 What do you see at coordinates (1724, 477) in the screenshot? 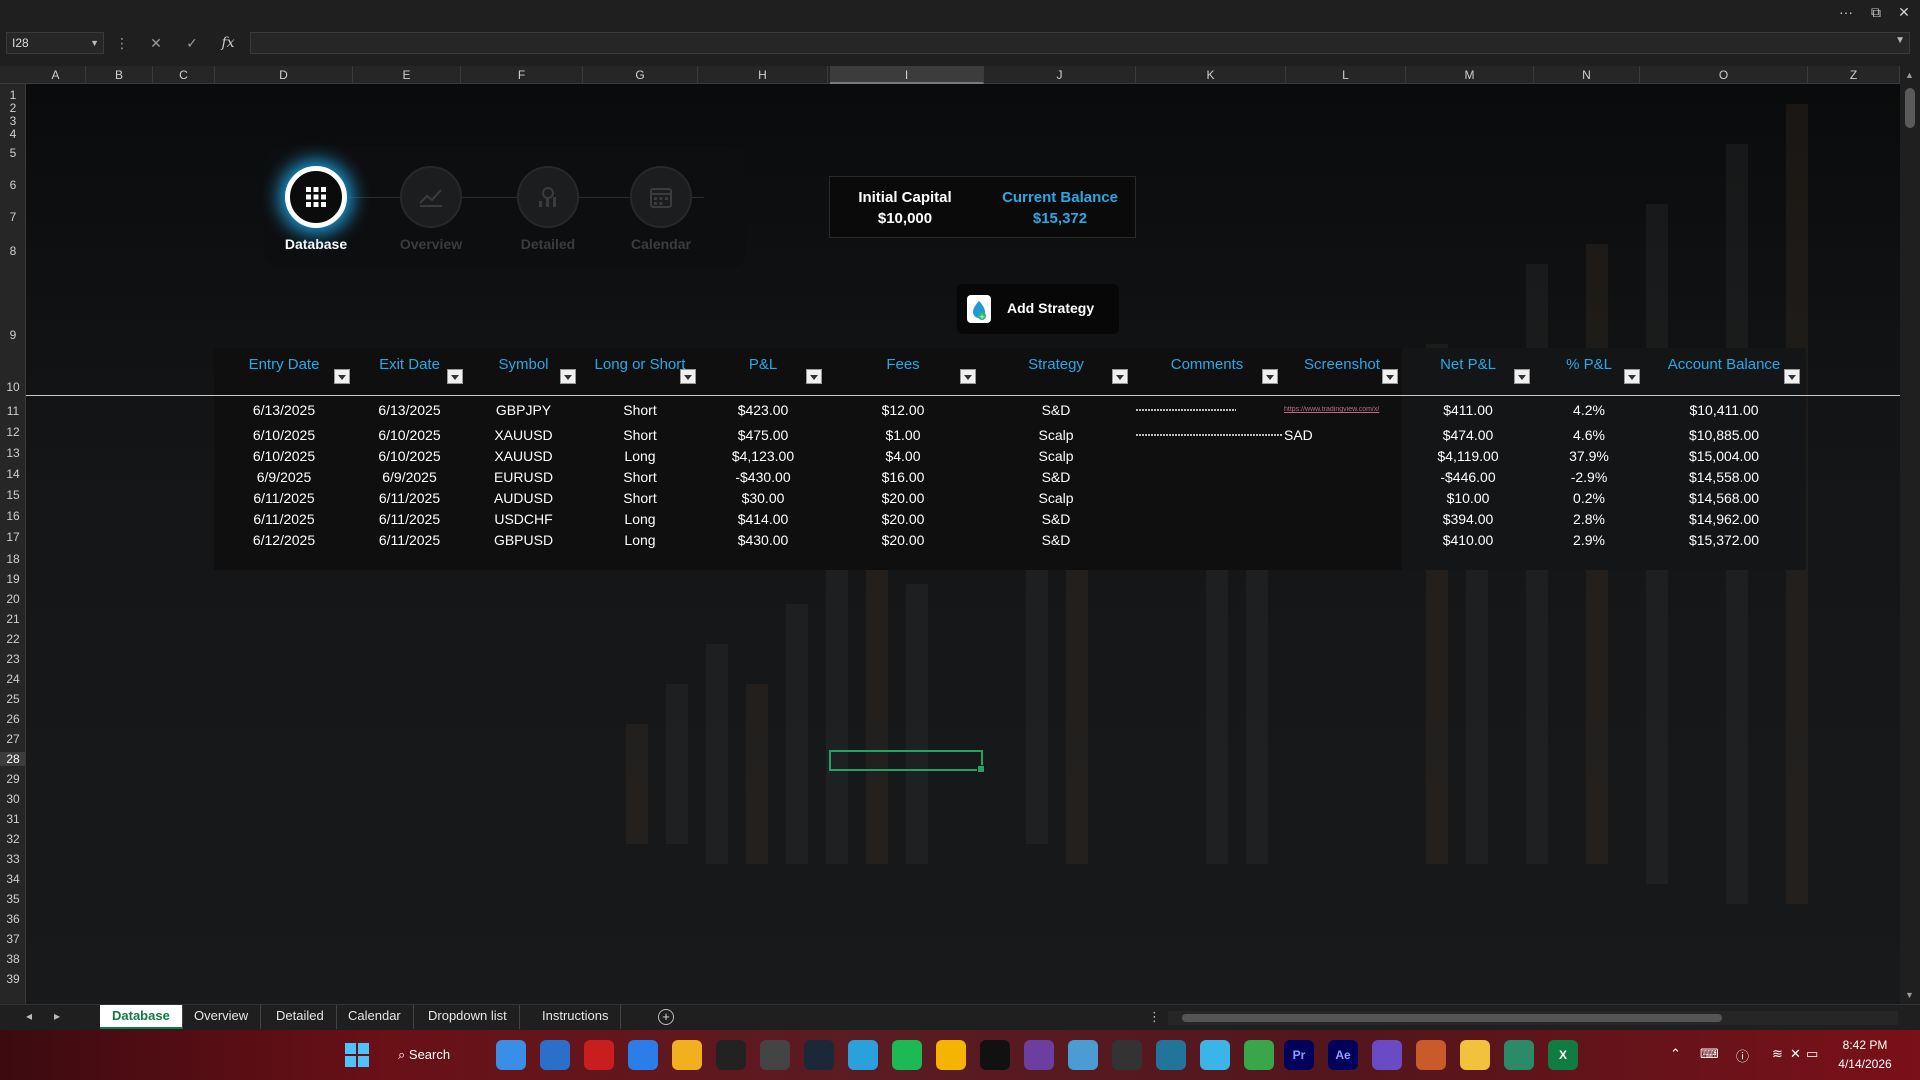
I see `table-cell: $14,558.00` at bounding box center [1724, 477].